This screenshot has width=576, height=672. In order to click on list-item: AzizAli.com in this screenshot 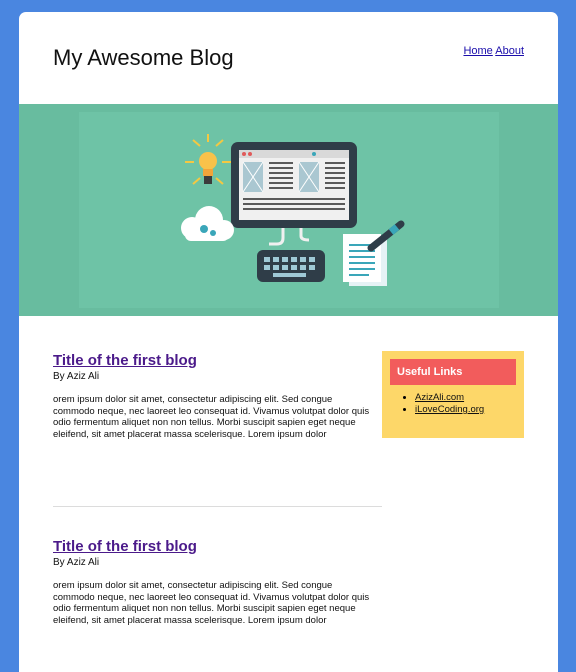, I will do `click(449, 398)`.